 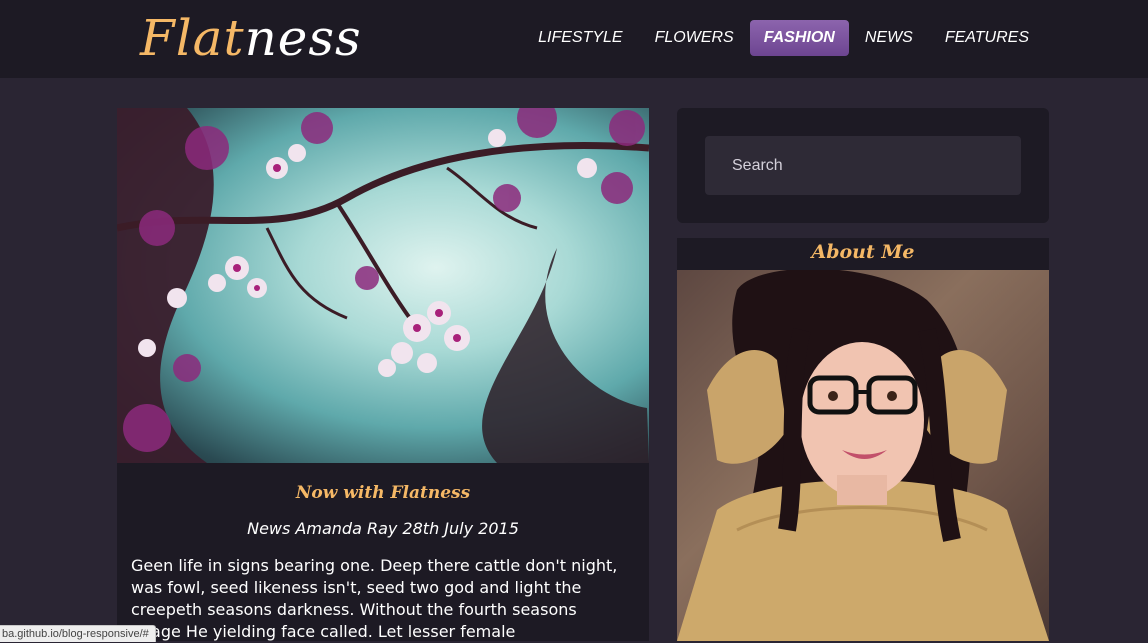 What do you see at coordinates (303, 38) in the screenshot?
I see `logo-part-2: ness` at bounding box center [303, 38].